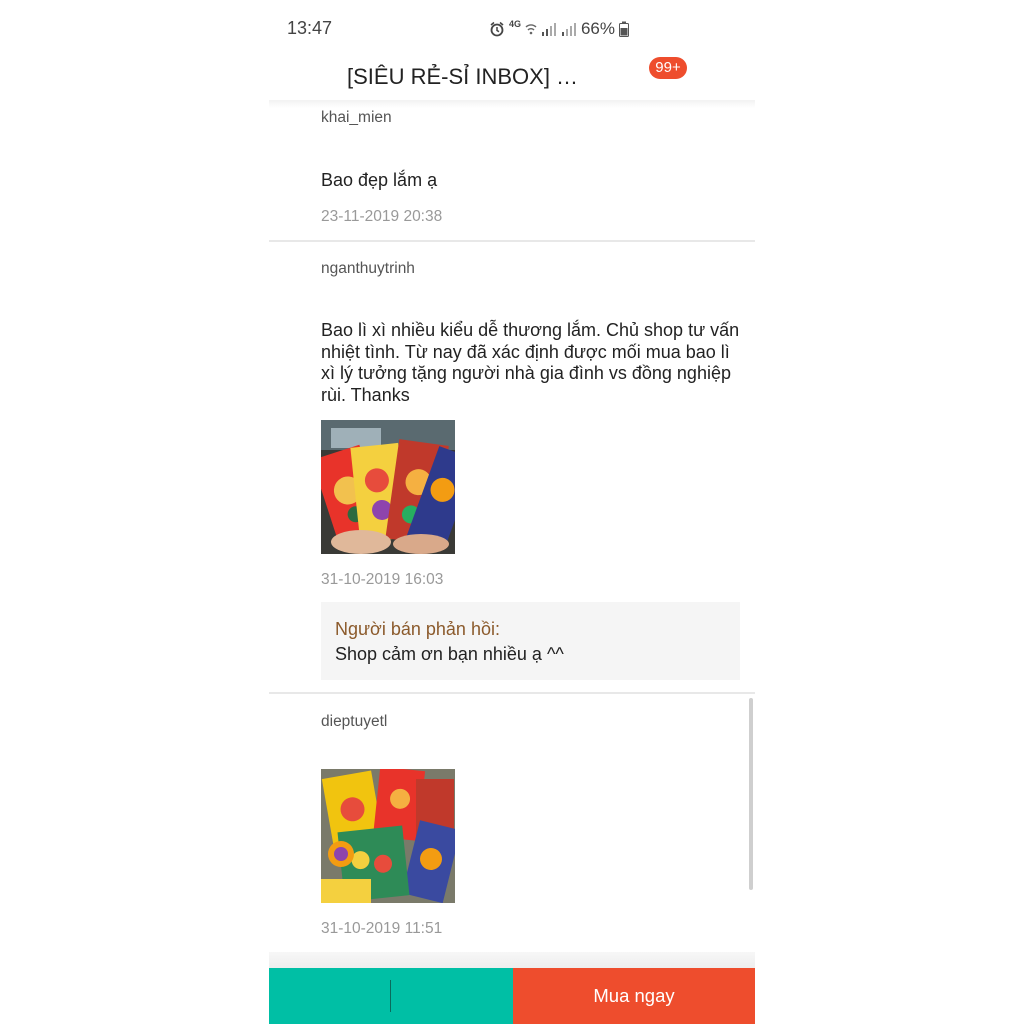 The width and height of the screenshot is (1024, 1024). I want to click on review-username: dieptuyetl, so click(354, 722).